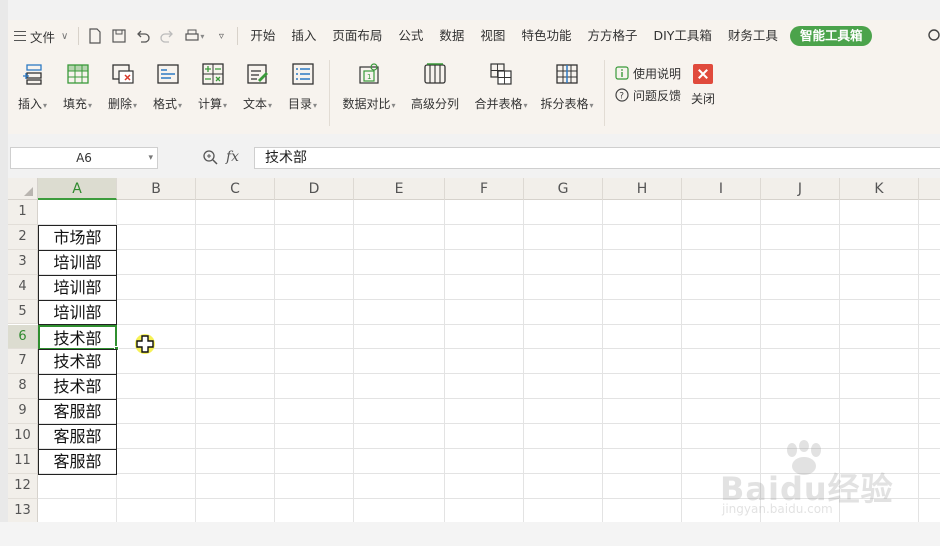 The image size is (940, 546). I want to click on column-header-f: F, so click(484, 189).